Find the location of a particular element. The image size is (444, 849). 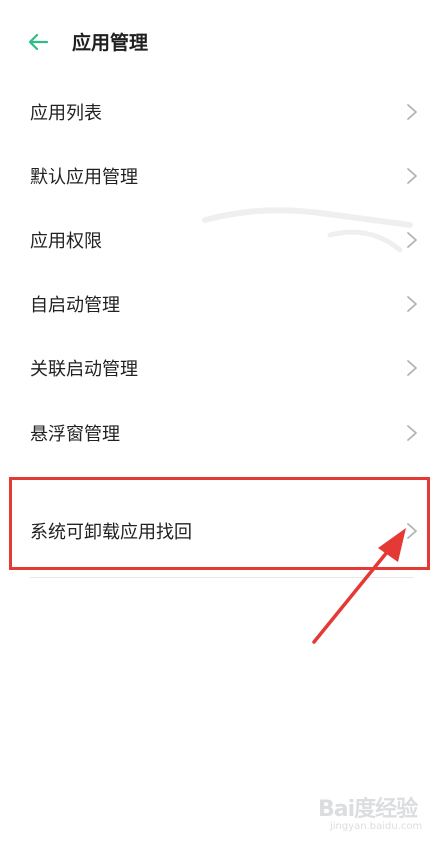

menu-item-app-list: 应用列表 is located at coordinates (222, 112).